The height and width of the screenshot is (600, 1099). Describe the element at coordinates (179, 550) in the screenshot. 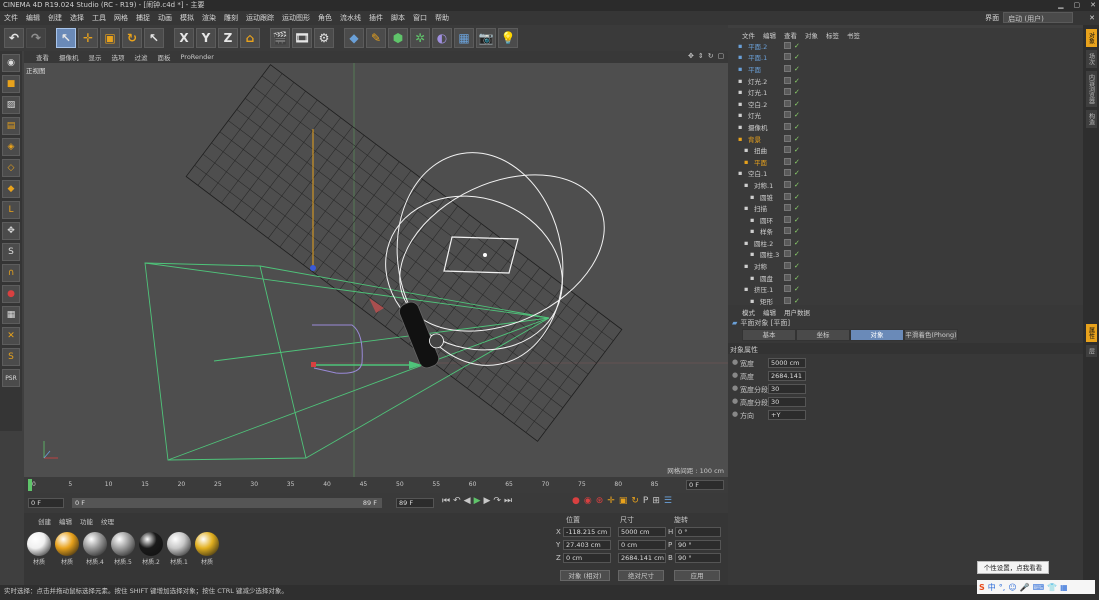

I see `material-swatch: 材质.1` at that location.